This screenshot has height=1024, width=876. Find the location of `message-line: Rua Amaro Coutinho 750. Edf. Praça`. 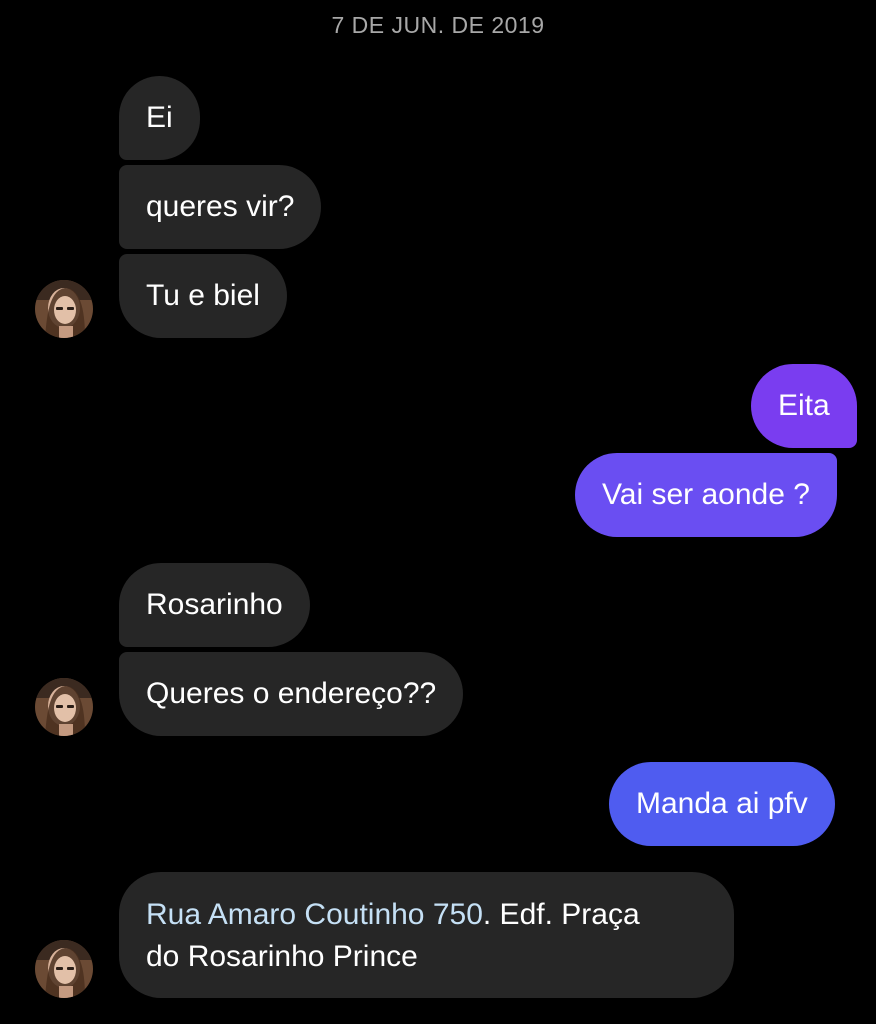

message-line: Rua Amaro Coutinho 750. Edf. Praça is located at coordinates (426, 915).